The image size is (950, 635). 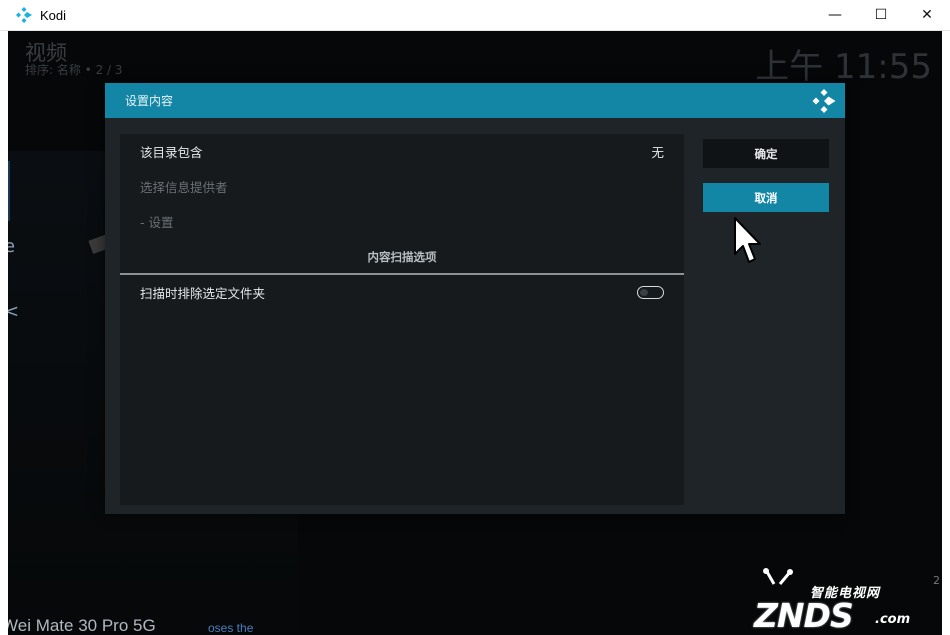 I want to click on close-button: ✕, so click(x=927, y=15).